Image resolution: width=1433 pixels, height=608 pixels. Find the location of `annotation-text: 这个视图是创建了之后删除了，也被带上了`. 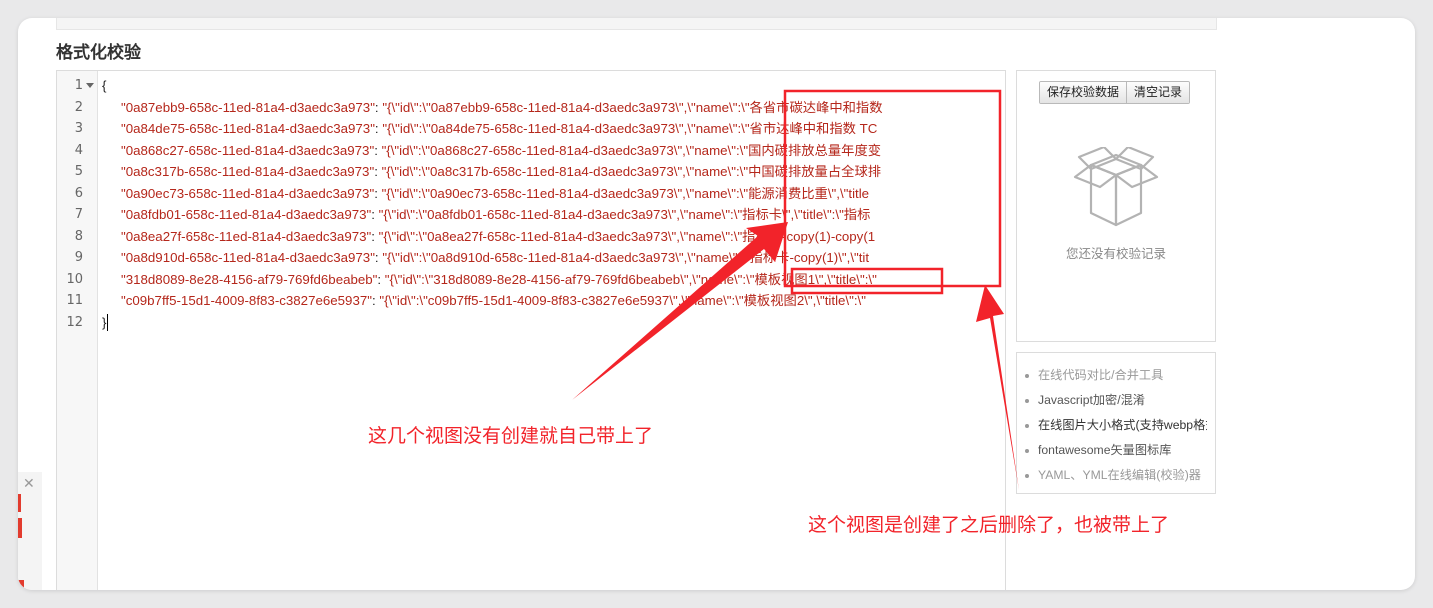

annotation-text: 这个视图是创建了之后删除了，也被带上了 is located at coordinates (989, 525).